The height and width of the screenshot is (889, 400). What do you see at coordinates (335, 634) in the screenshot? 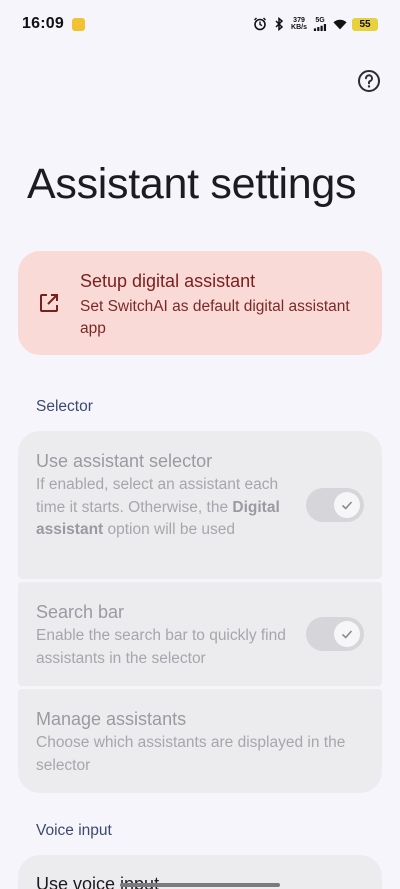
I see `search-bar-toggle` at bounding box center [335, 634].